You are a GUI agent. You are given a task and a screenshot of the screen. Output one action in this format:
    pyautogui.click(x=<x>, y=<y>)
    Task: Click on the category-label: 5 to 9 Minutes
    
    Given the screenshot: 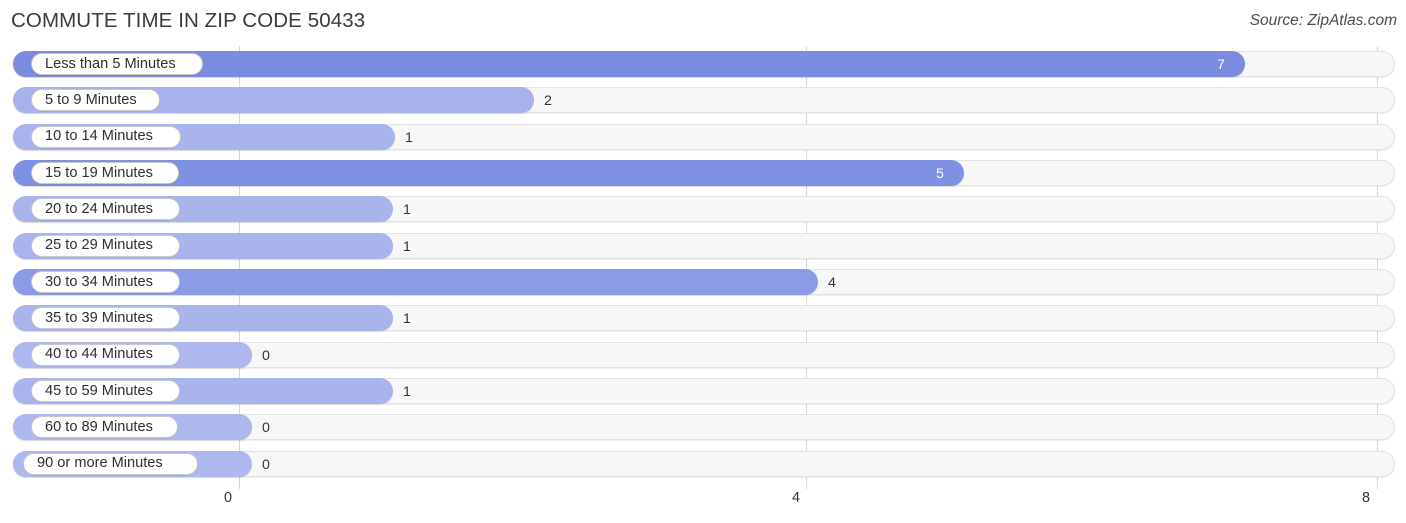 What is the action you would take?
    pyautogui.click(x=91, y=100)
    